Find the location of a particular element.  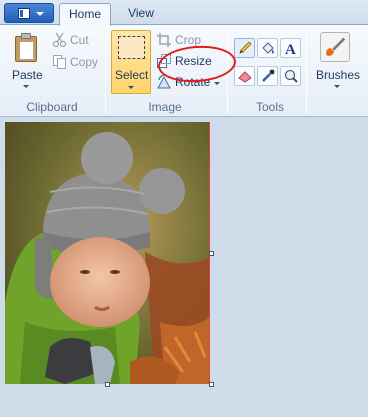

svg-text: A is located at coordinates (290, 49).